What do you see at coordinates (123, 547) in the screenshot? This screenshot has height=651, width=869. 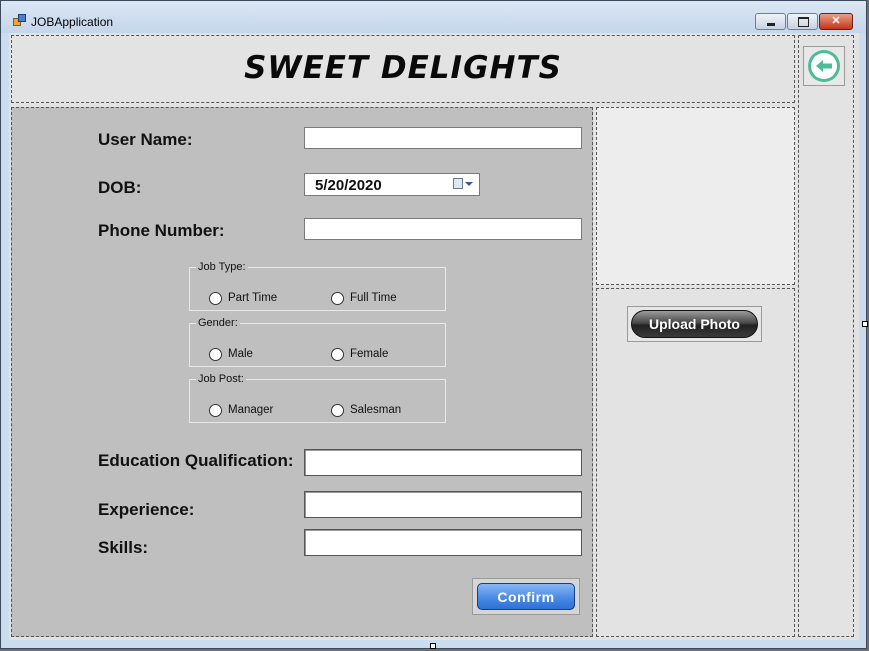 I see `skills-label: Skills:` at bounding box center [123, 547].